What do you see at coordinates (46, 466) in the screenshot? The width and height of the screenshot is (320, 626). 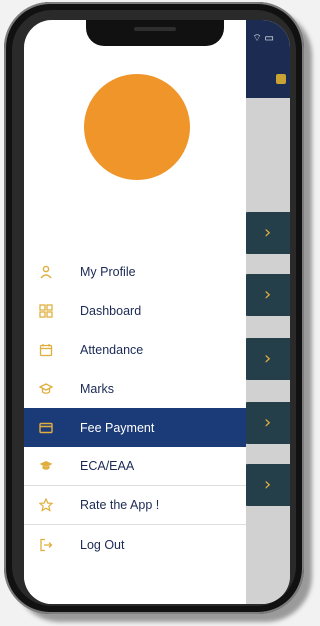 I see `mortarboard-icon` at bounding box center [46, 466].